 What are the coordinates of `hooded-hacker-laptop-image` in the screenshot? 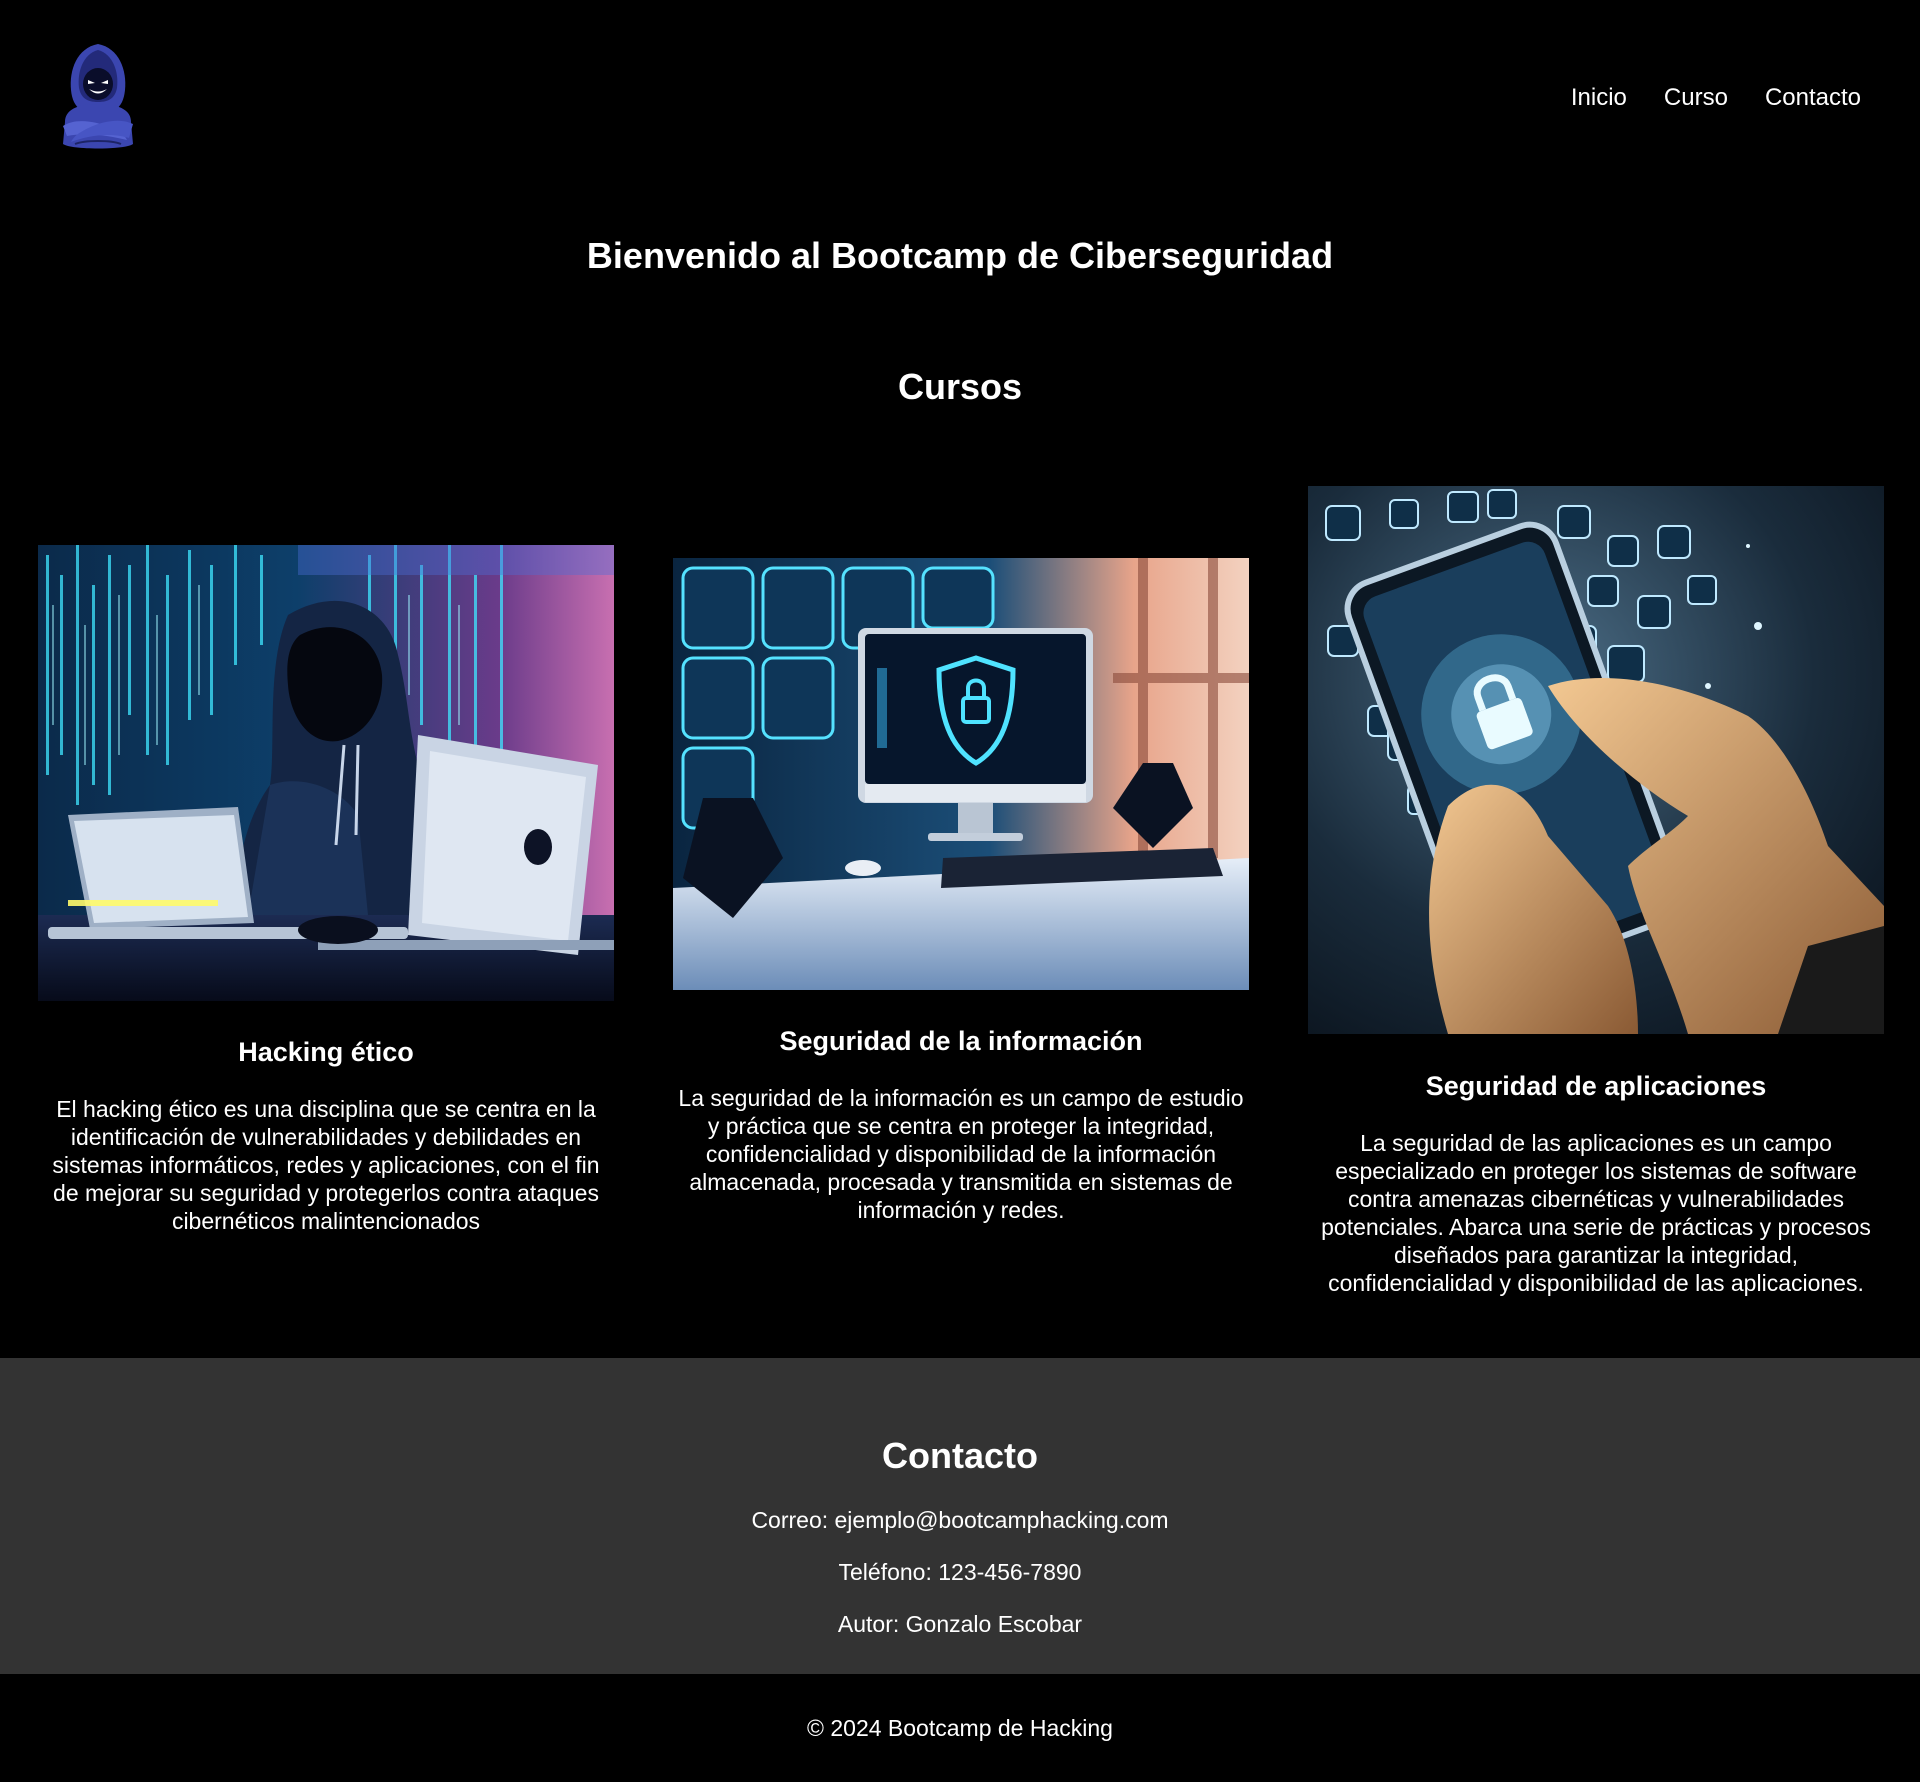 It's located at (326, 773).